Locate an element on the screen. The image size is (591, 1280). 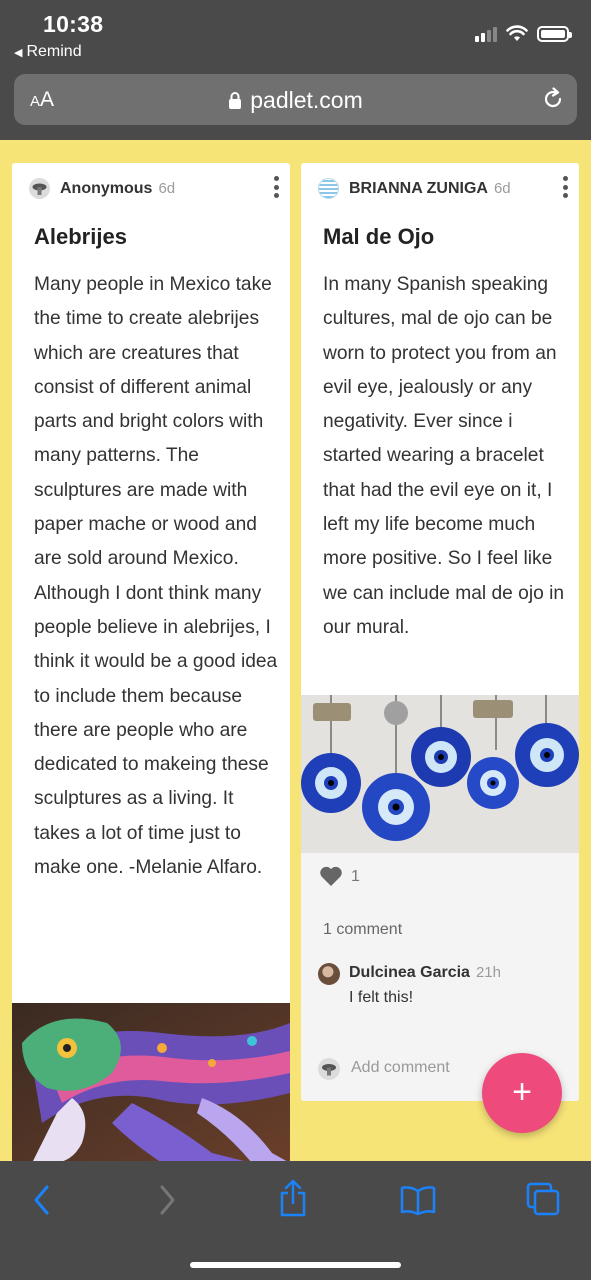
share-icon is located at coordinates (293, 1198).